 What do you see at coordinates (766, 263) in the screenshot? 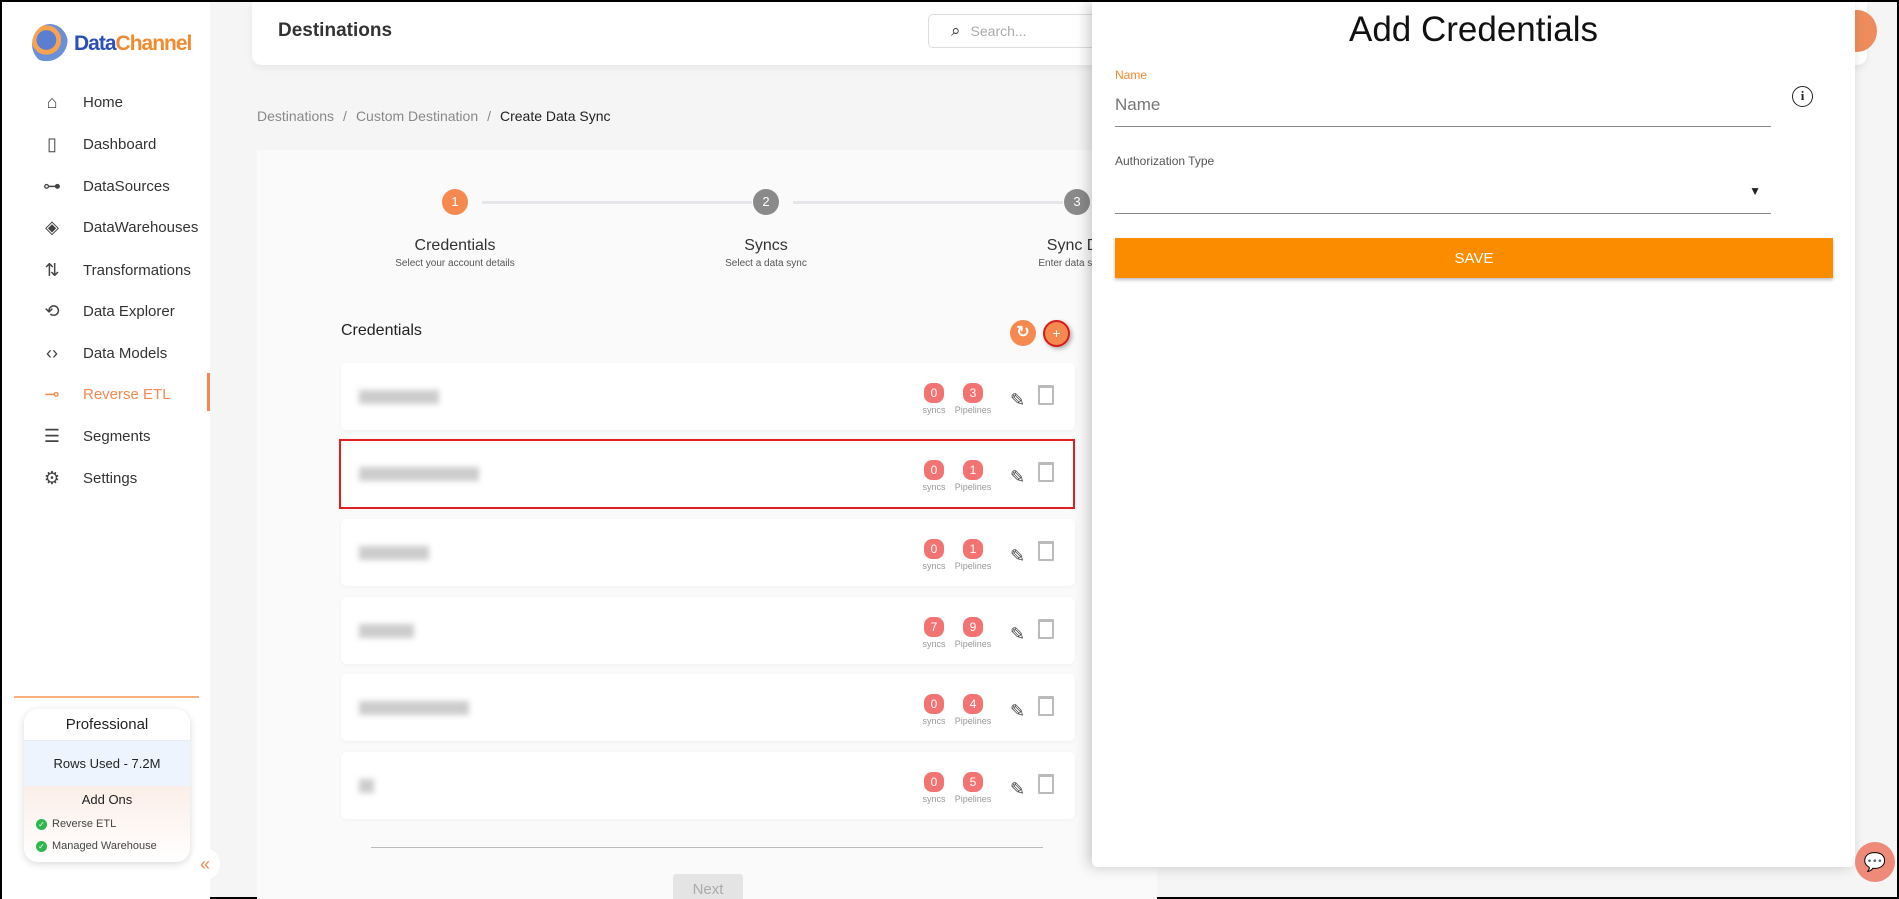
I see `step-2-sub: Select a data sync` at bounding box center [766, 263].